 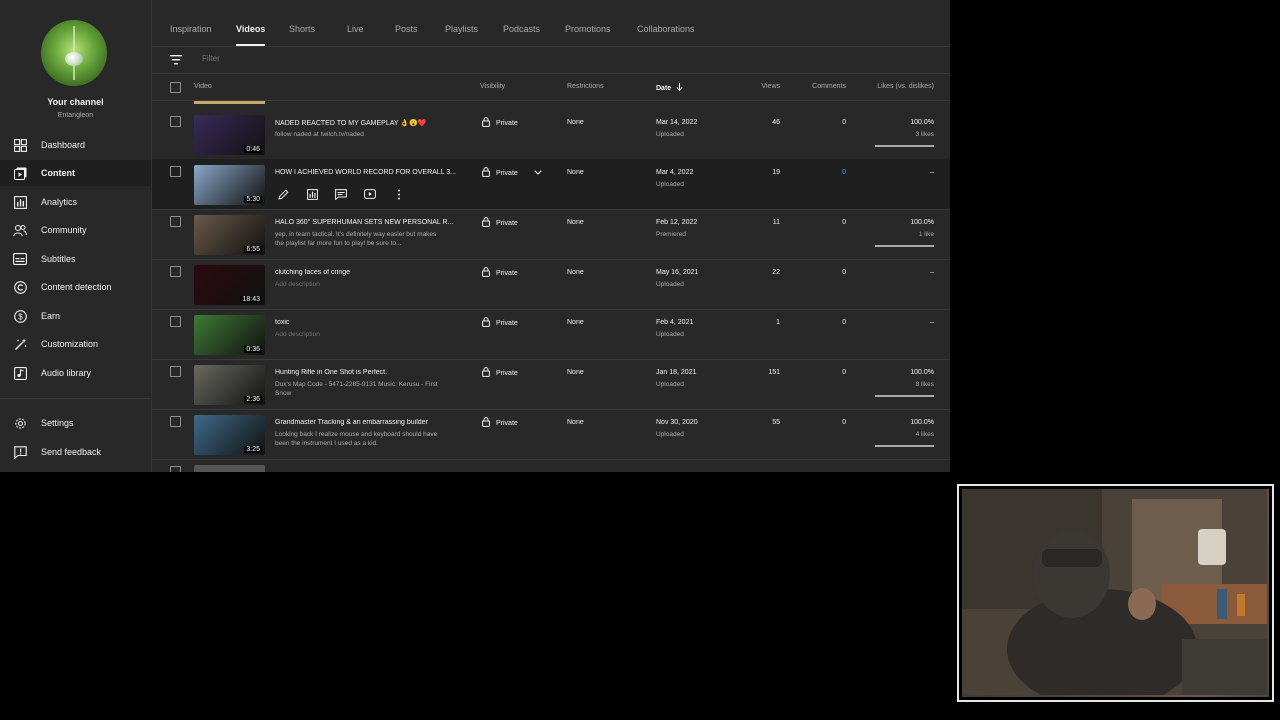 I want to click on content-icon, so click(x=20, y=173).